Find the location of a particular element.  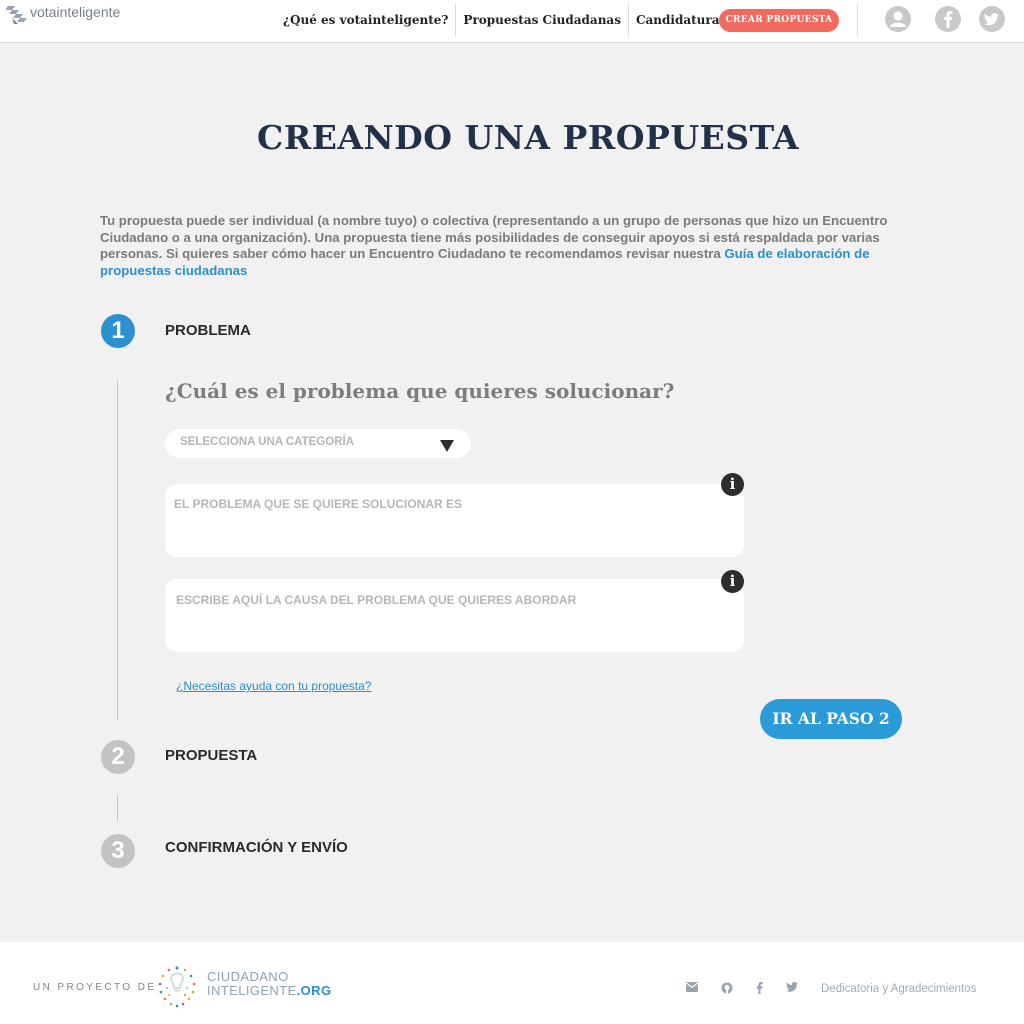

user-icon is located at coordinates (898, 19).